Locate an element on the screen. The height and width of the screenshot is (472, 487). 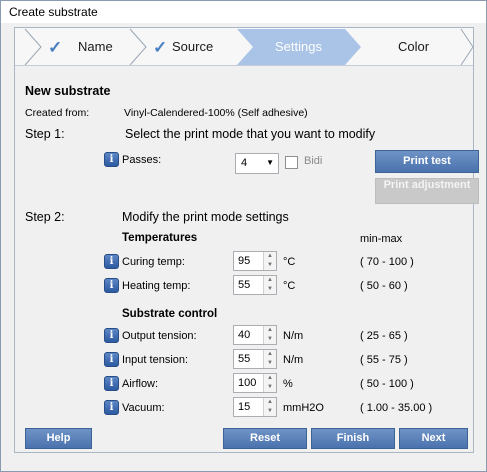
finish-button: Finish is located at coordinates (353, 438).